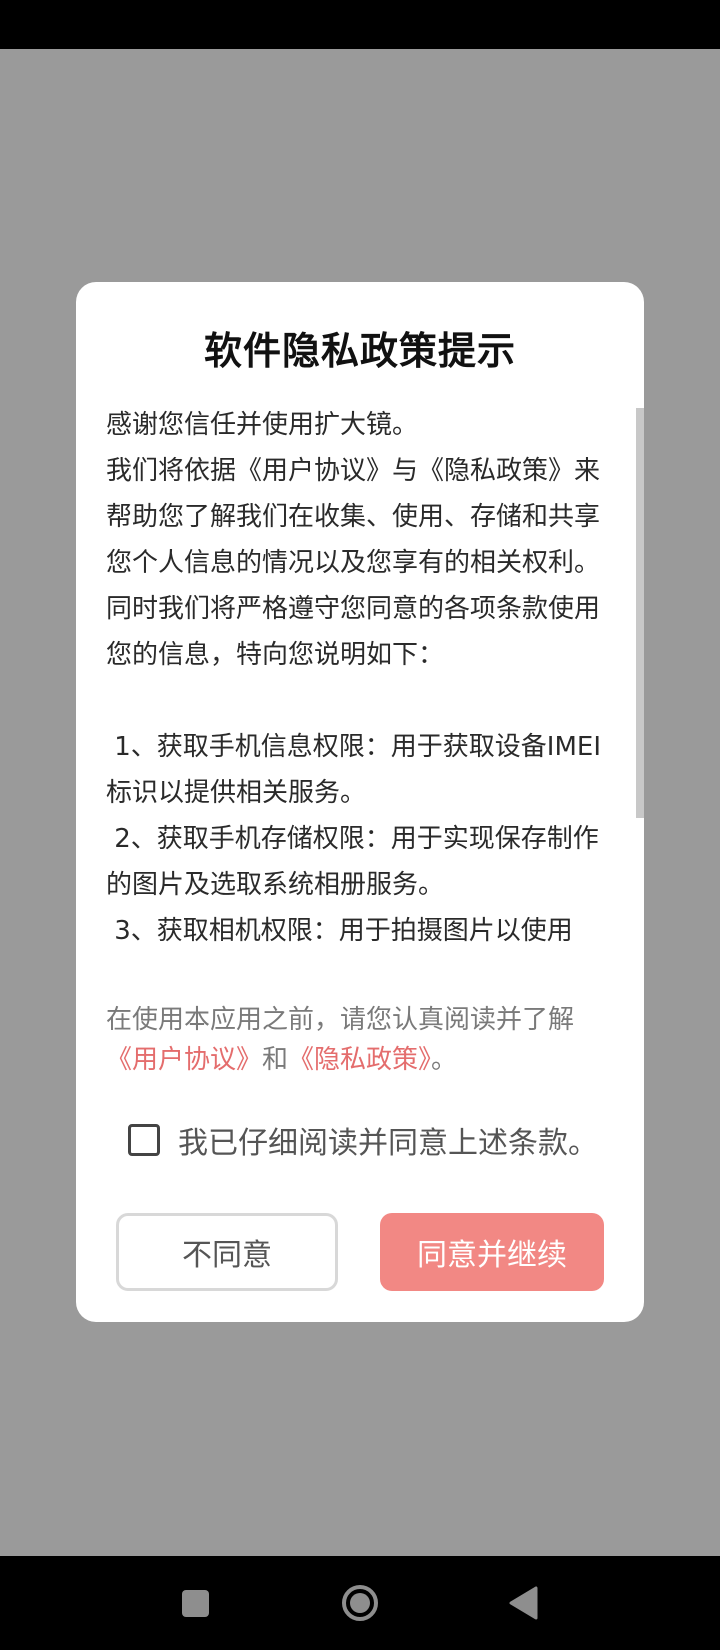 This screenshot has height=1650, width=720. What do you see at coordinates (144, 1140) in the screenshot?
I see `agree-checkbox` at bounding box center [144, 1140].